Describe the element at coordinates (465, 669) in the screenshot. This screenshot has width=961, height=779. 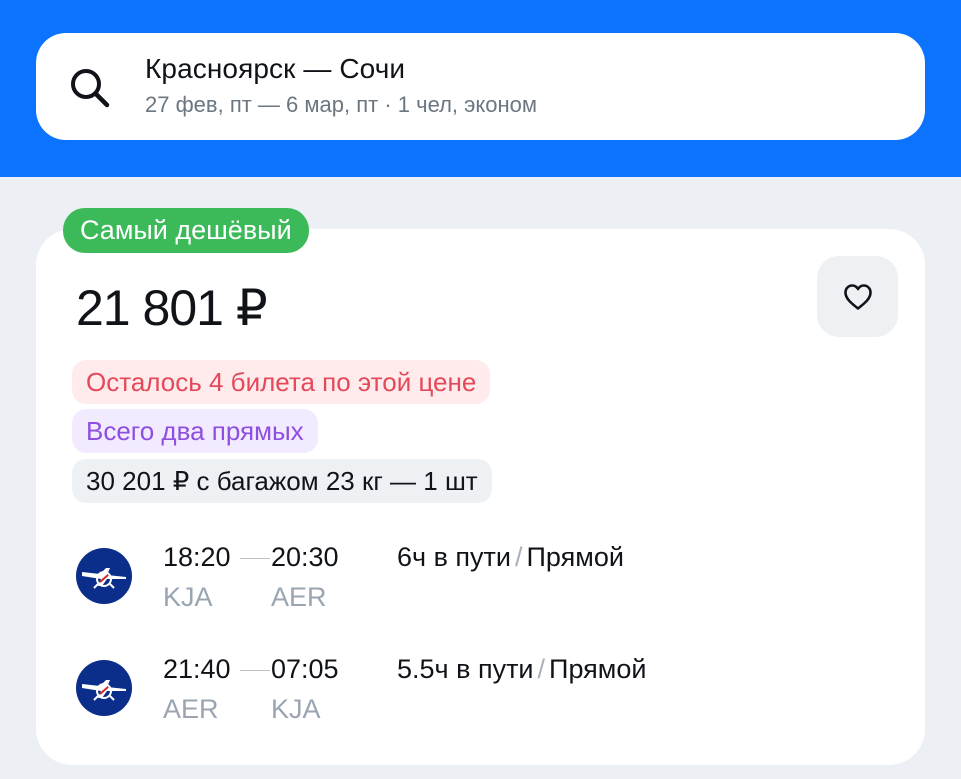
I see `flight-duration: 5.5ч в пути` at that location.